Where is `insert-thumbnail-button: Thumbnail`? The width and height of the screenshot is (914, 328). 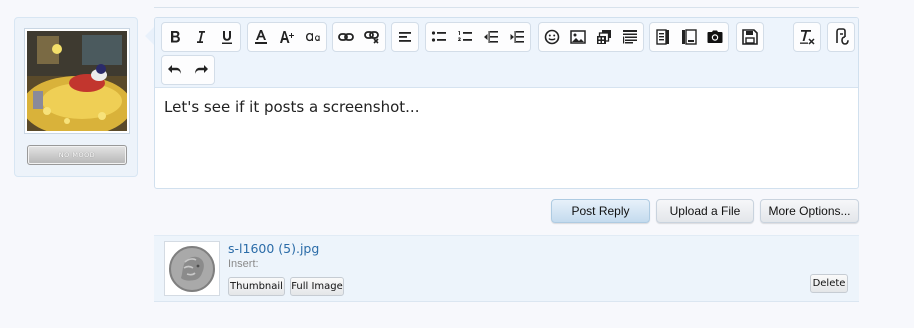
insert-thumbnail-button: Thumbnail is located at coordinates (256, 286).